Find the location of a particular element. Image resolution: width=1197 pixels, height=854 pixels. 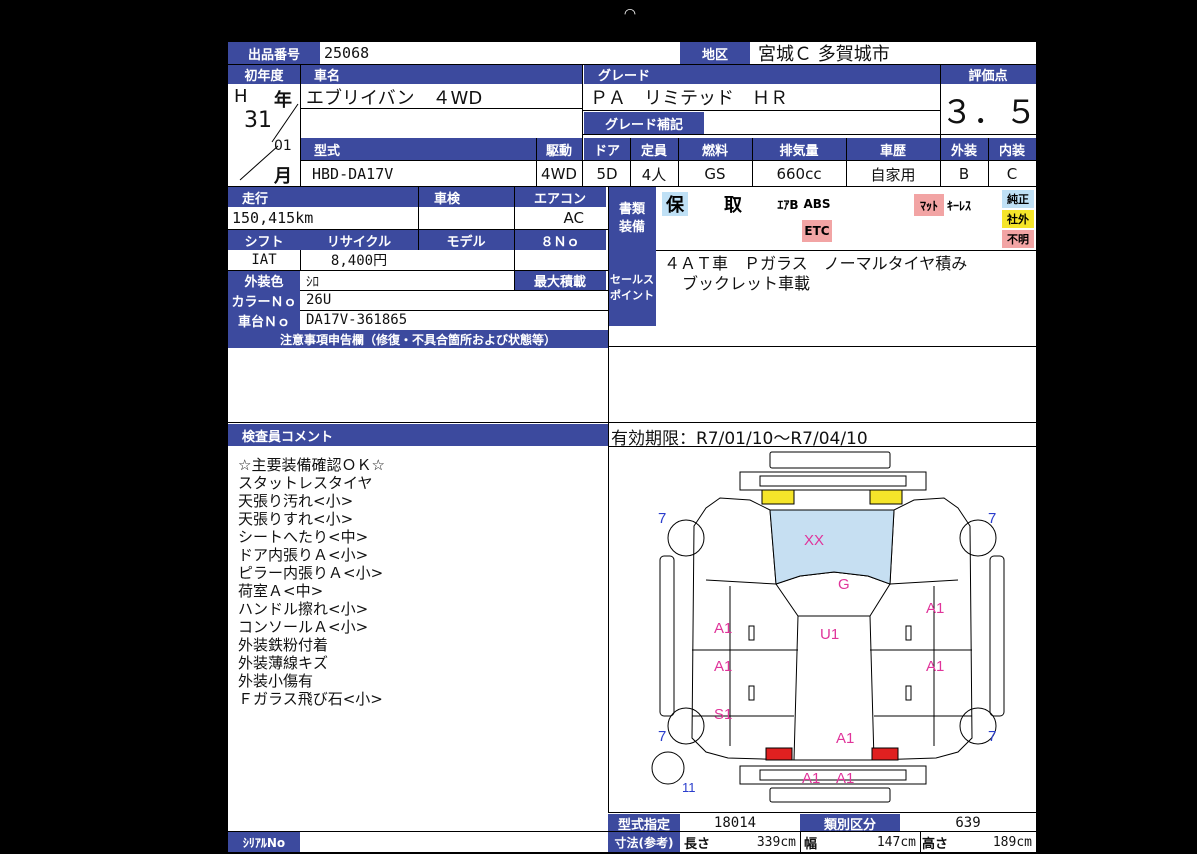

sales-label: セールスポイント is located at coordinates (632, 287).